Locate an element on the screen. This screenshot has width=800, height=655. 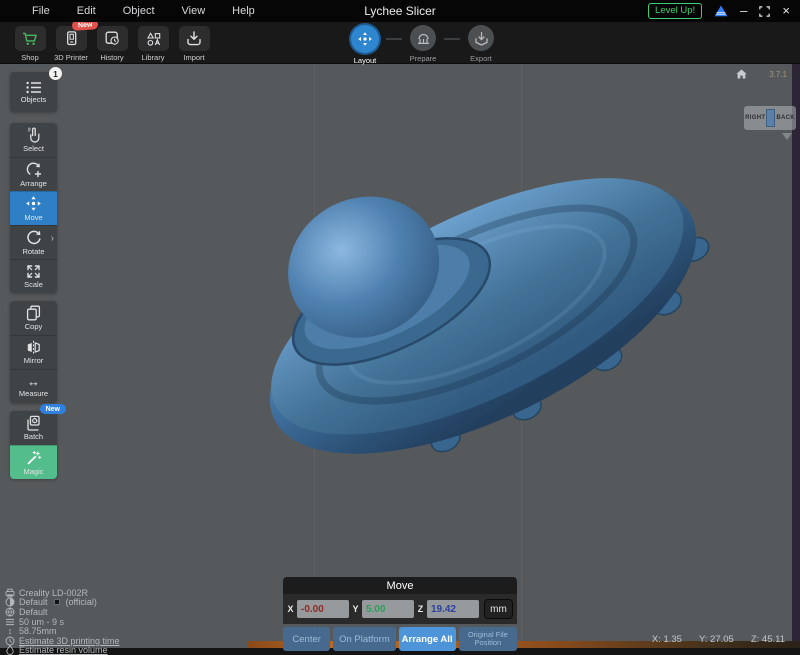
history-icon is located at coordinates (112, 38).